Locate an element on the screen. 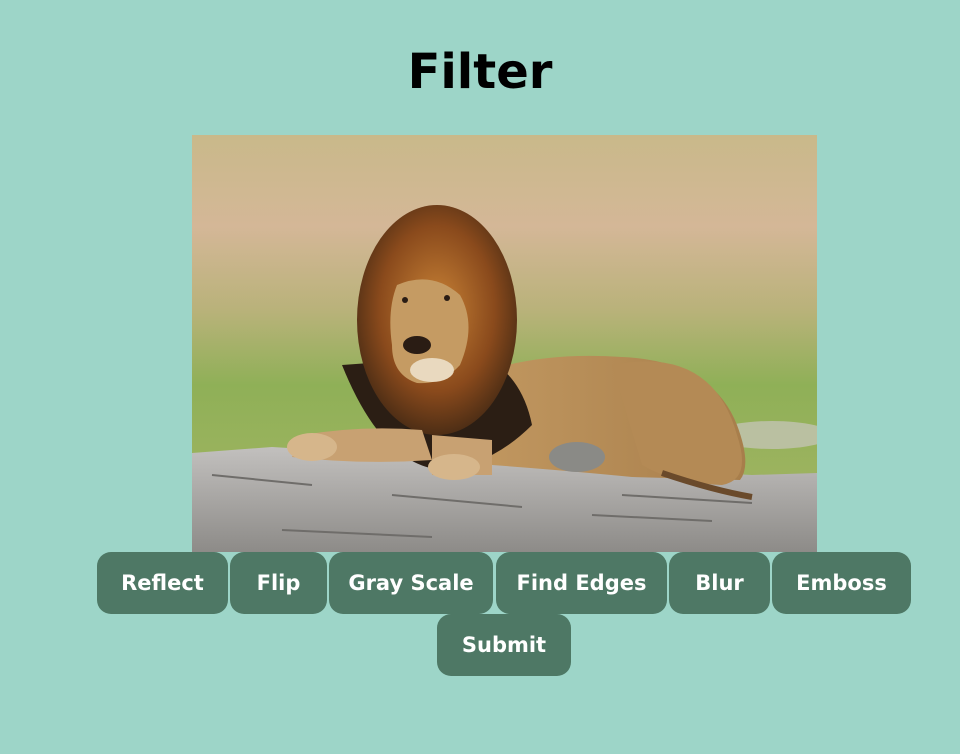  flip-button: Flip is located at coordinates (278, 583).